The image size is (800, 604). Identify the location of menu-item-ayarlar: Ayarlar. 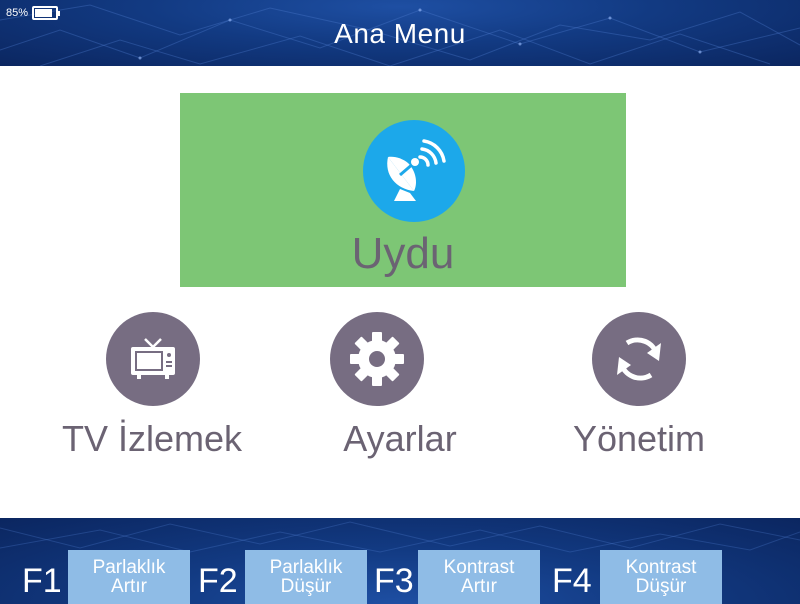
(400, 387).